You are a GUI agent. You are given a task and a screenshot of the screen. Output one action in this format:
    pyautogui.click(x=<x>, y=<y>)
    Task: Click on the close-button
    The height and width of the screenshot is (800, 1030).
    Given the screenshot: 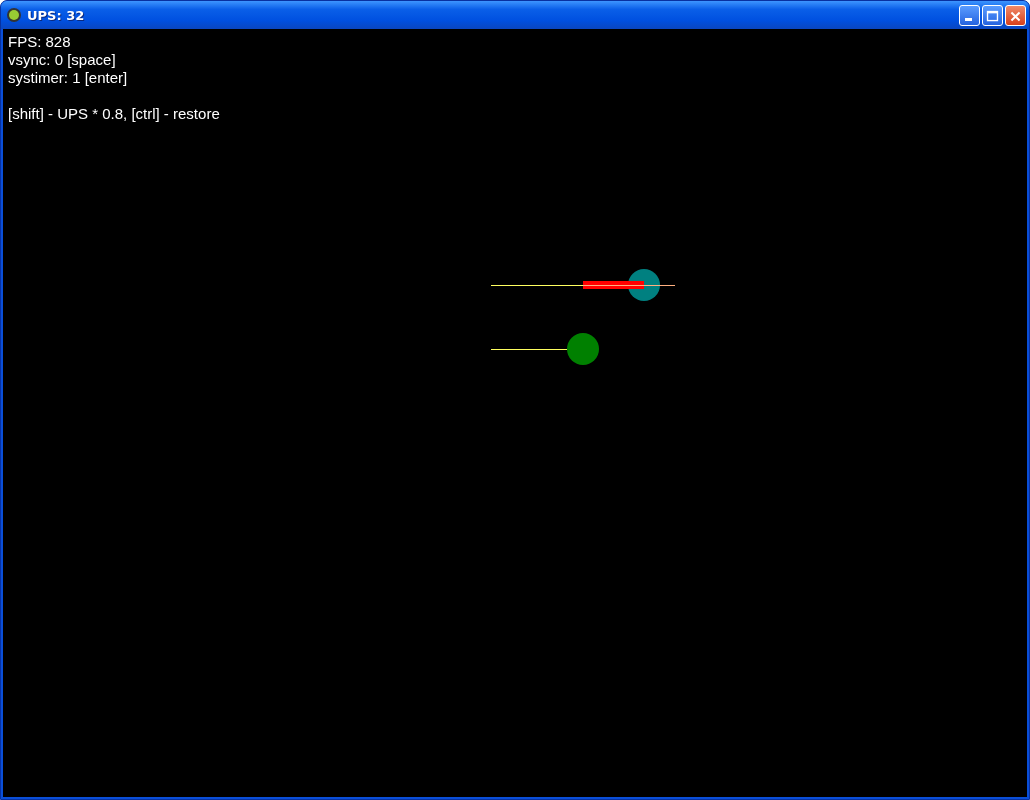 What is the action you would take?
    pyautogui.click(x=1015, y=15)
    